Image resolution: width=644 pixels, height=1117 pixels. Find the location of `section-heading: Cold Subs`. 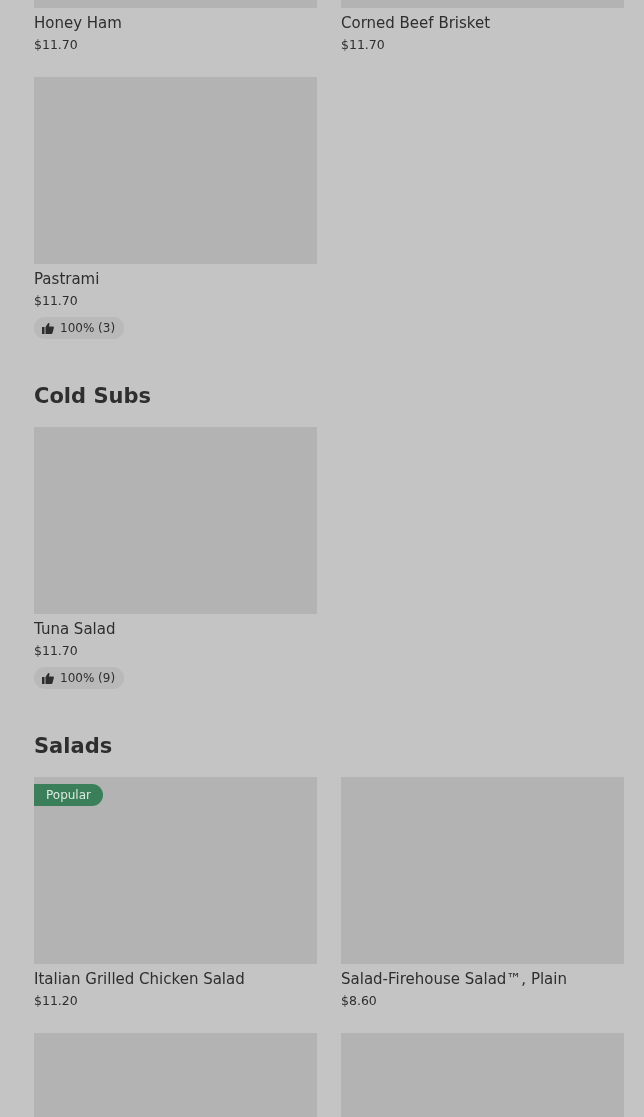

section-heading: Cold Subs is located at coordinates (93, 396).